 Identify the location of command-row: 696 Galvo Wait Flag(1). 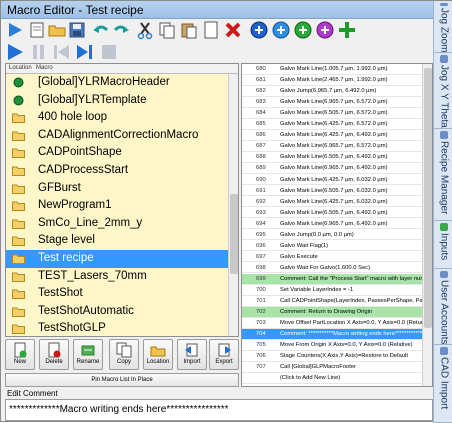
(333, 246).